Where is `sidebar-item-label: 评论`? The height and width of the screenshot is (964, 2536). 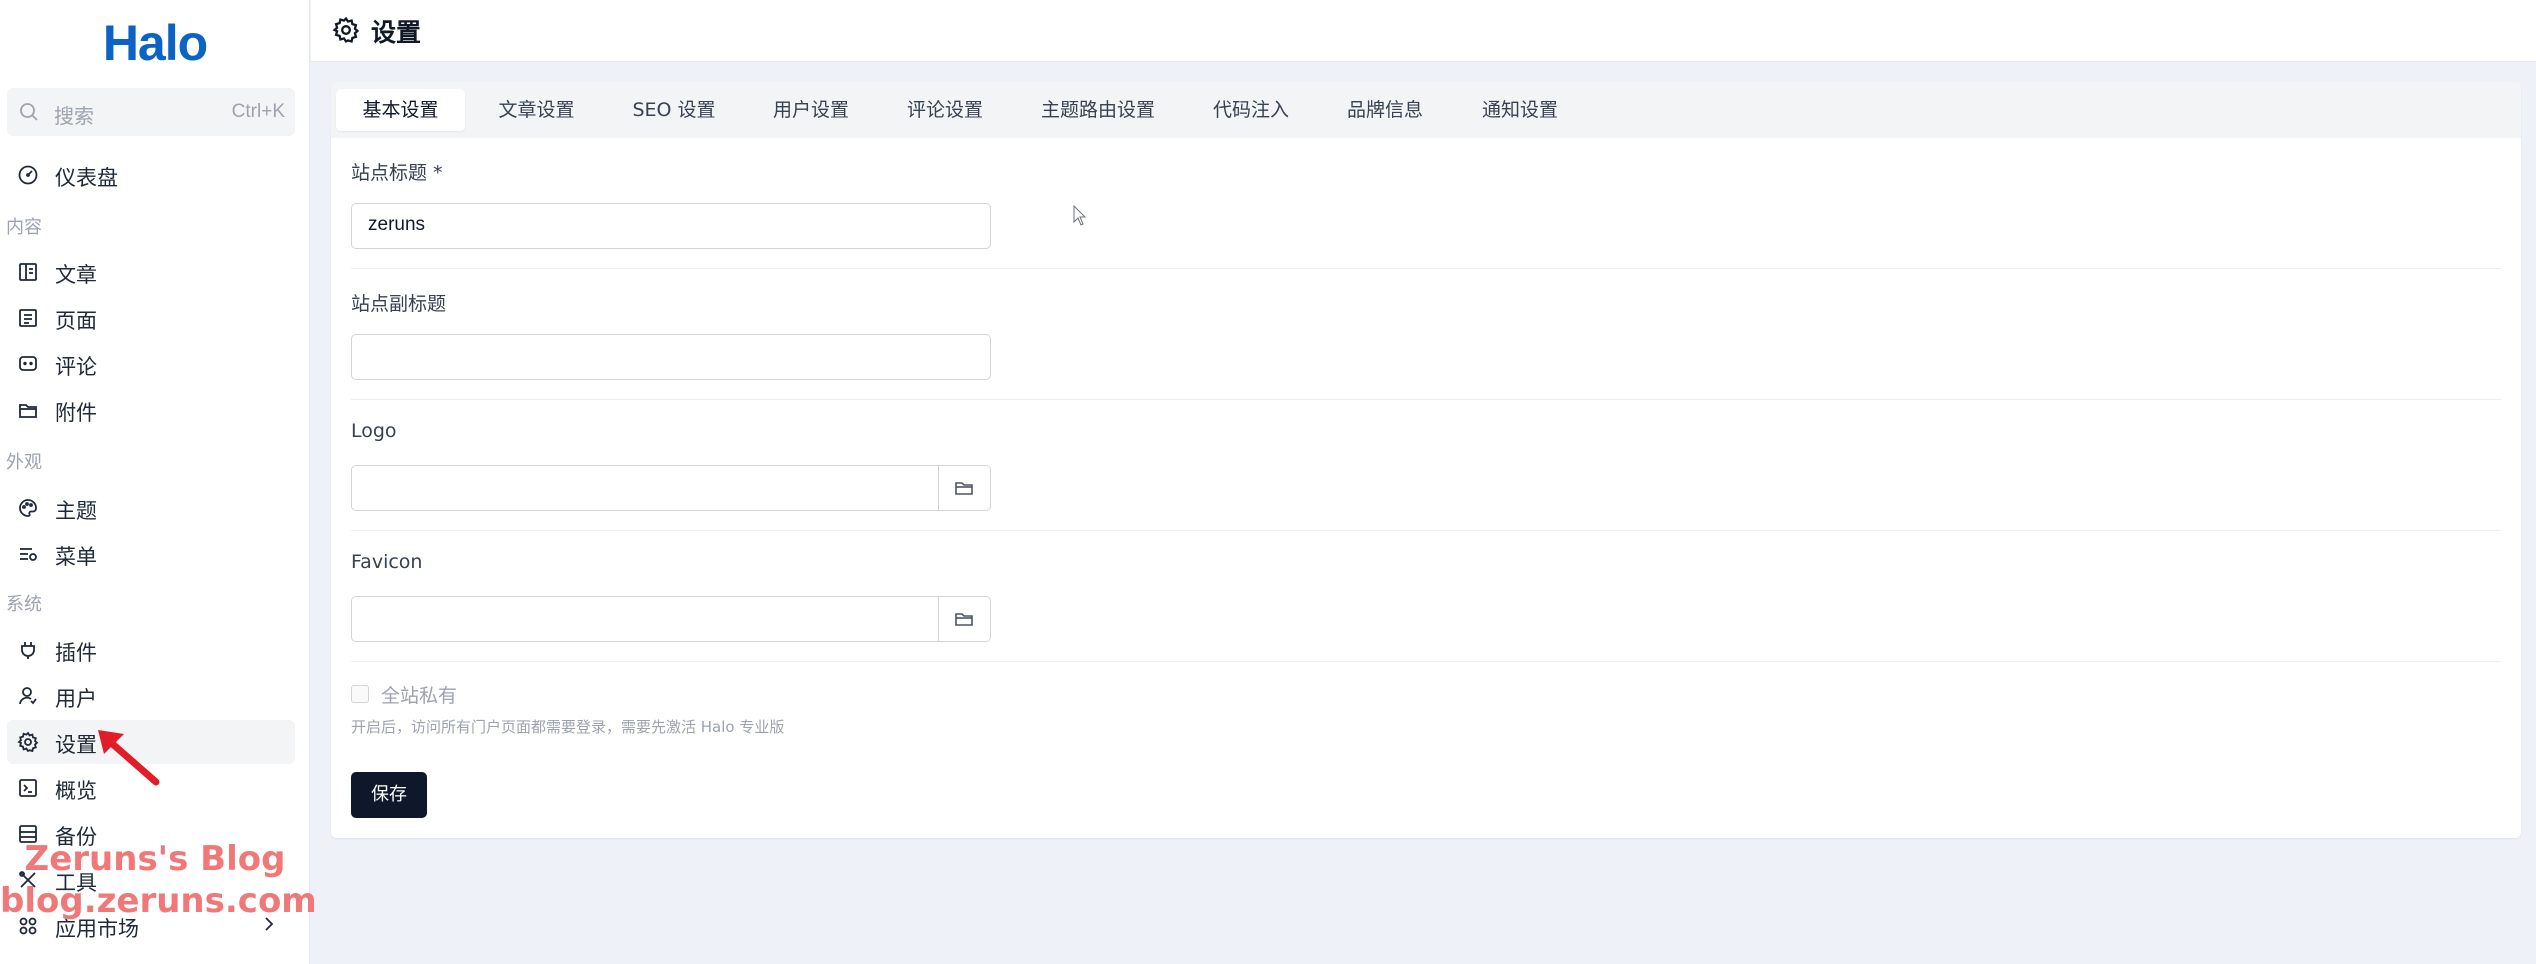 sidebar-item-label: 评论 is located at coordinates (76, 367).